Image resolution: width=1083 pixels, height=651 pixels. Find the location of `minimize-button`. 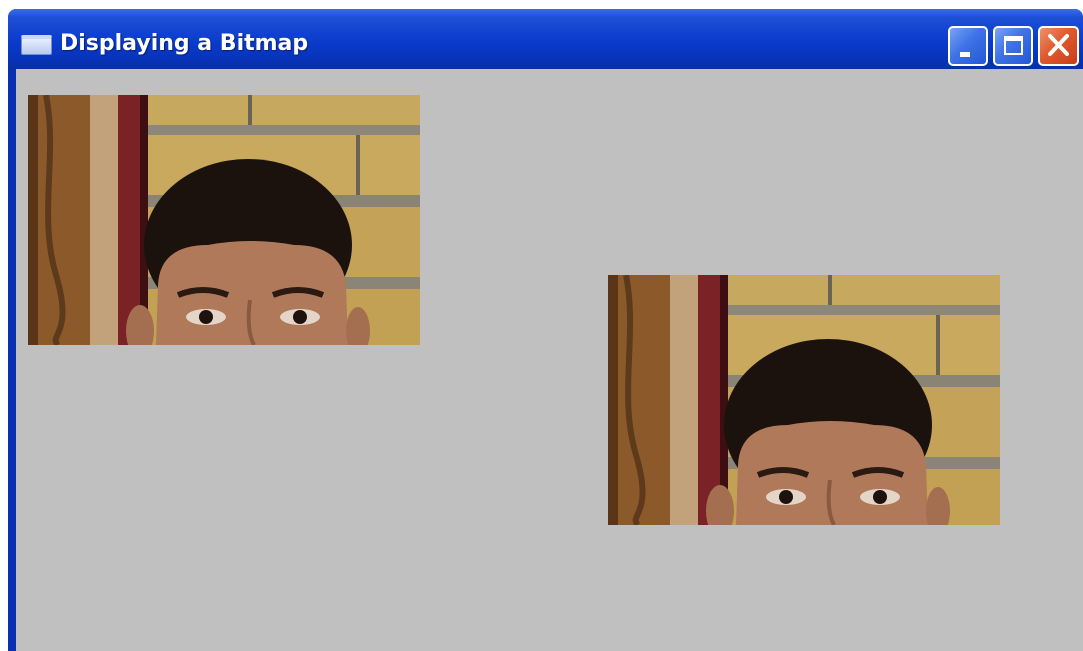

minimize-button is located at coordinates (968, 46).